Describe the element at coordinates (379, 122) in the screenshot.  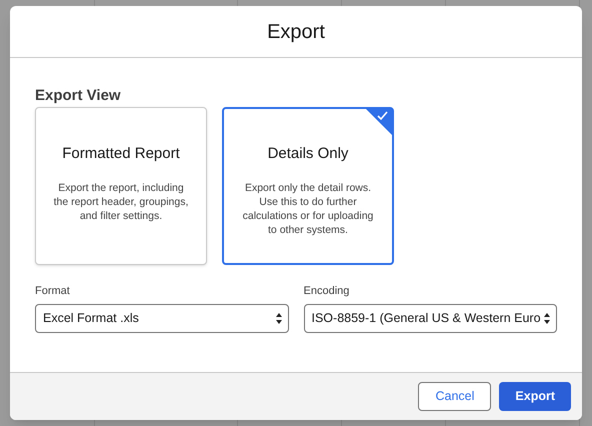
I see `selected-check-icon` at that location.